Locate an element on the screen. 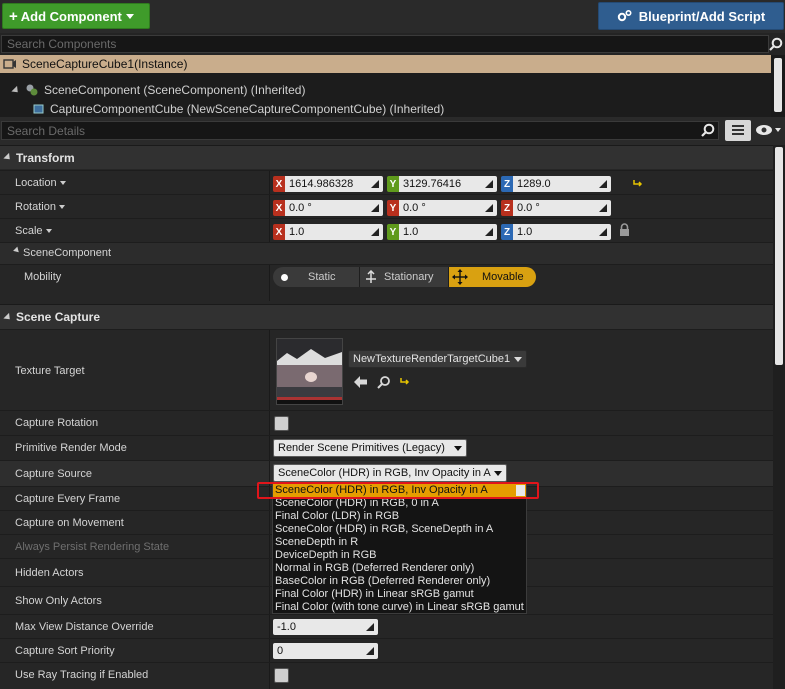 The image size is (785, 689). rotation-y-value: 0.0 ° is located at coordinates (414, 208).